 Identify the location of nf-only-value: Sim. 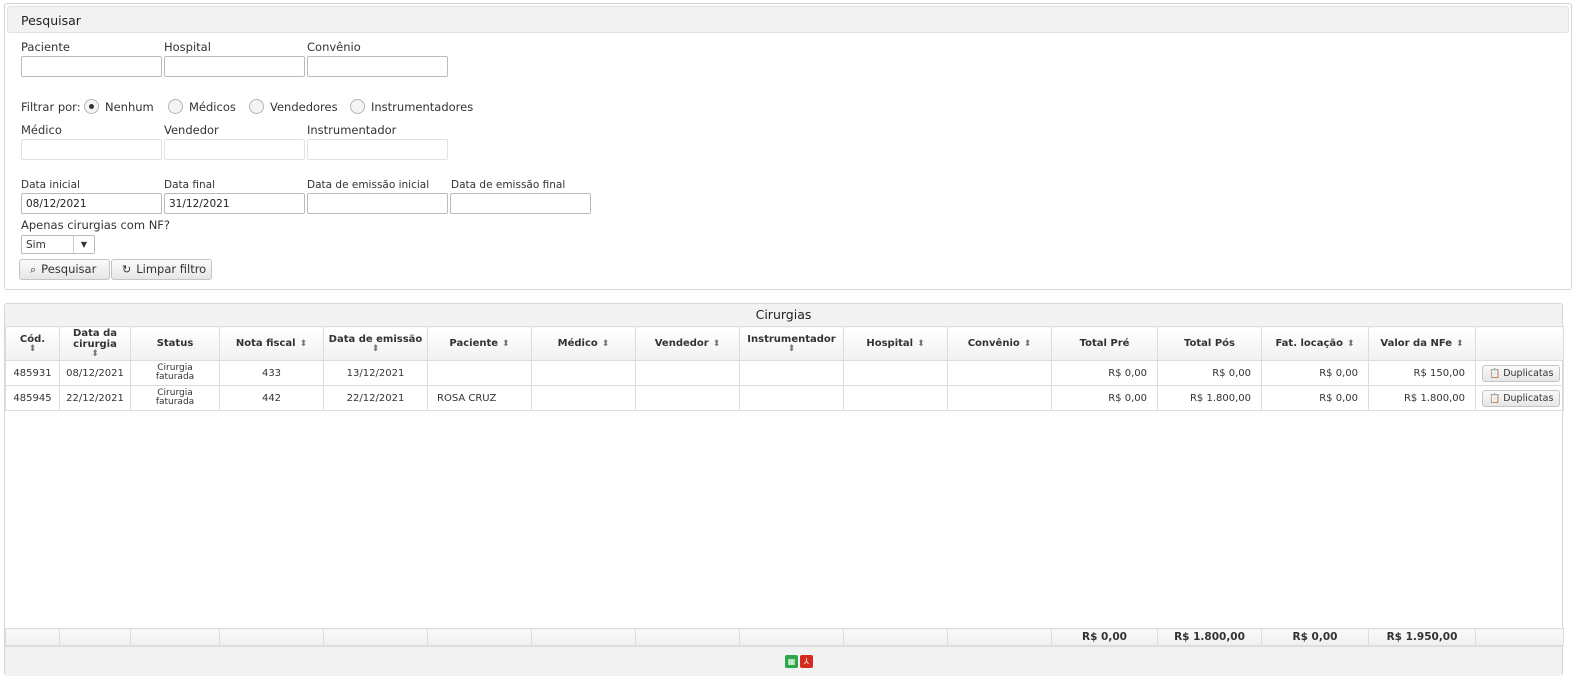
(36, 245).